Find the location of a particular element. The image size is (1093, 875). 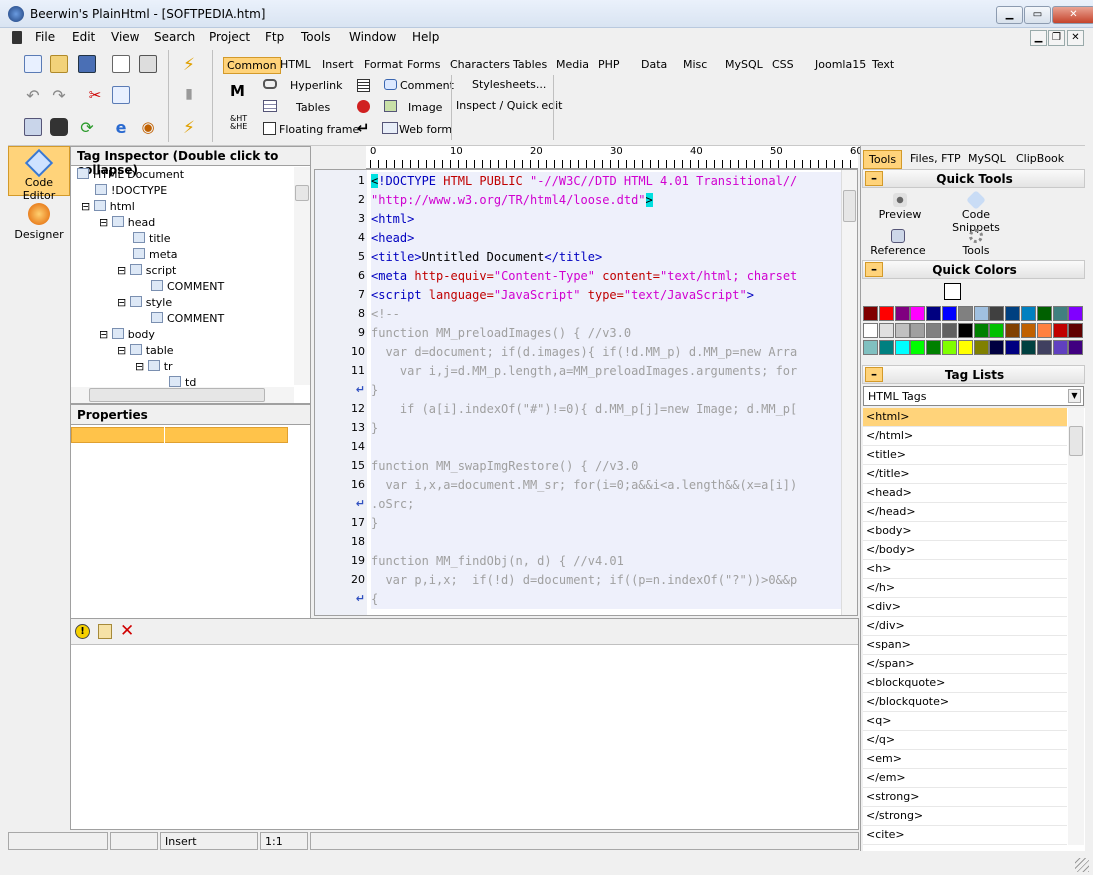

code-line: function MM_findObj(n, d) { //v4.01 is located at coordinates (606, 561).